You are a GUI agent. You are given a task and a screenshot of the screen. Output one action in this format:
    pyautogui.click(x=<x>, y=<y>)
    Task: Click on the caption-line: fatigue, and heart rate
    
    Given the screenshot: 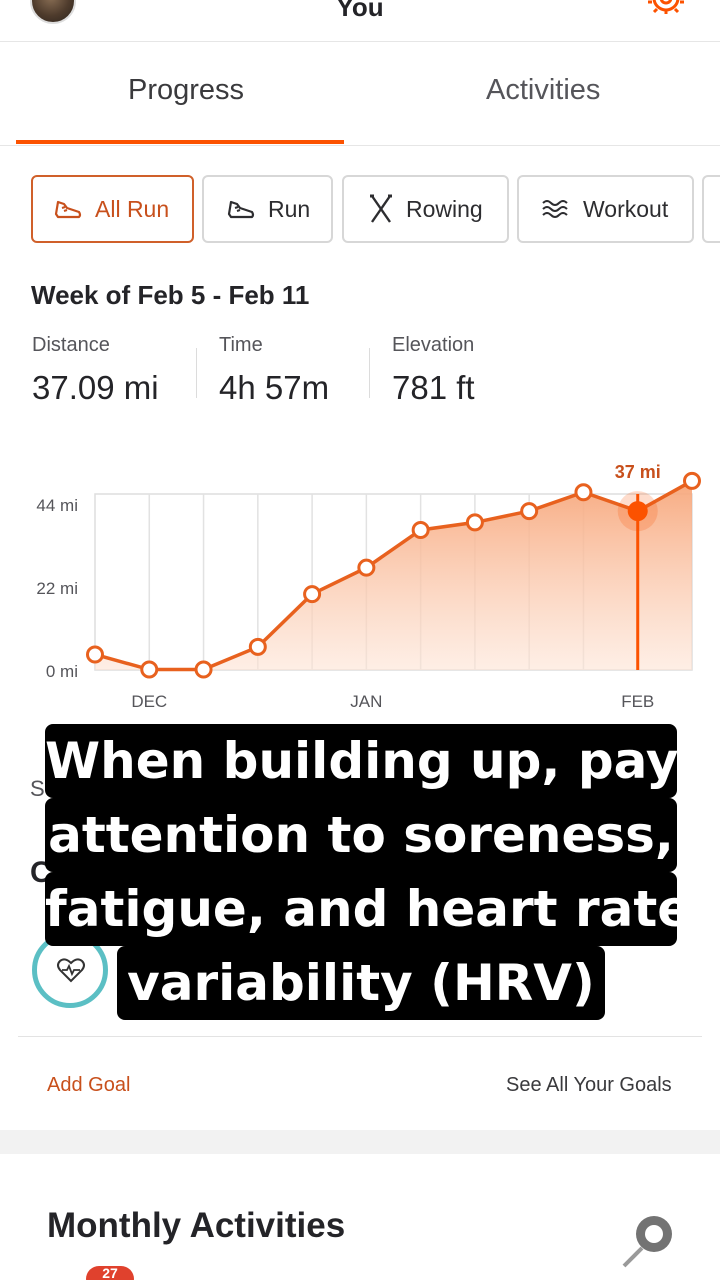 What is the action you would take?
    pyautogui.click(x=368, y=909)
    